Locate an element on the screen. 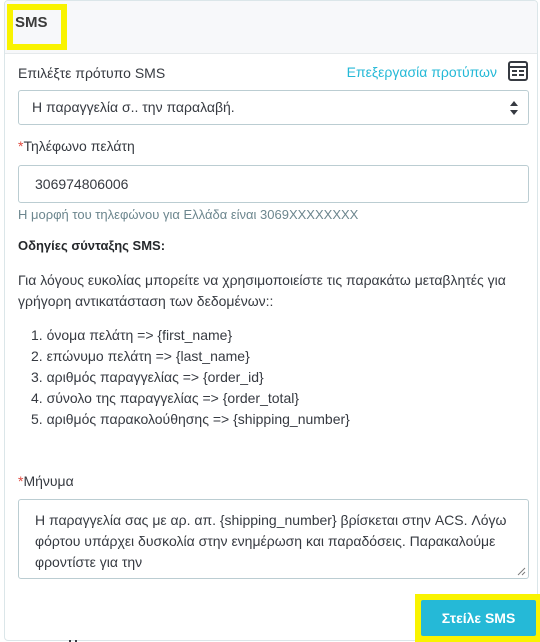 This screenshot has height=642, width=540. panel-heading: SMS is located at coordinates (271, 27).